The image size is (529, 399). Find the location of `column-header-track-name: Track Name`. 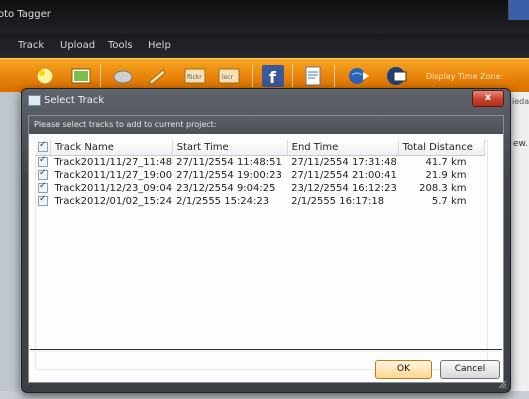

column-header-track-name: Track Name is located at coordinates (111, 148).